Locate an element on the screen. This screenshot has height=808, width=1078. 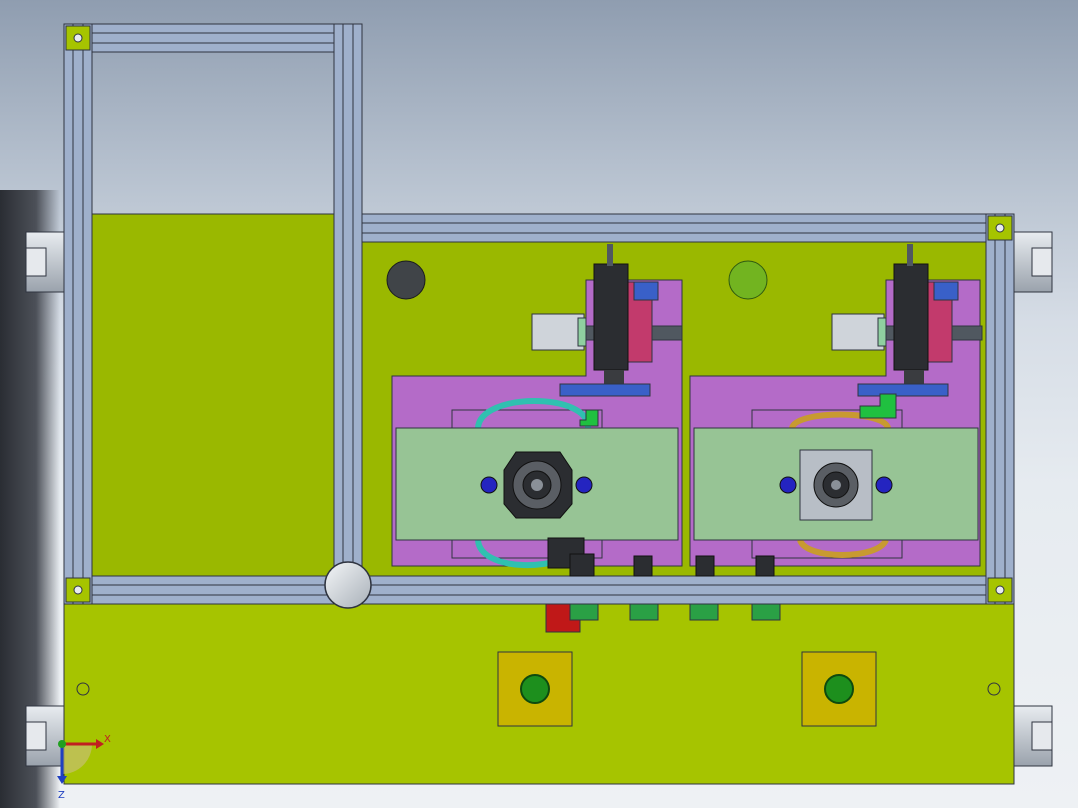
leveling-foot-bottom-right is located at coordinates (1032, 736).